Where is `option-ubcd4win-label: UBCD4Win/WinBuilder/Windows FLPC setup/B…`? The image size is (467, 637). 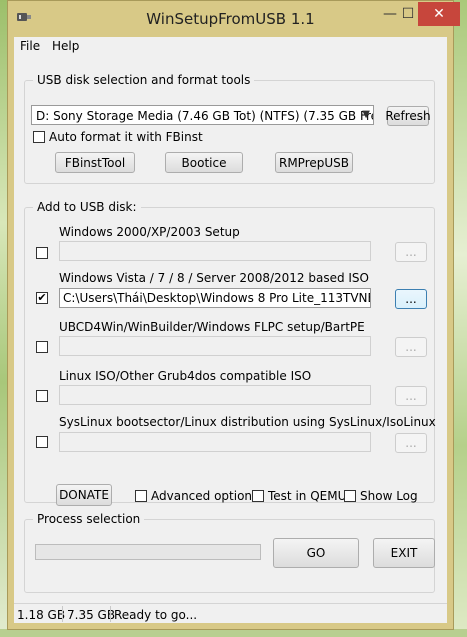
option-ubcd4win-label: UBCD4Win/WinBuilder/Windows FLPC setup/B… is located at coordinates (212, 327).